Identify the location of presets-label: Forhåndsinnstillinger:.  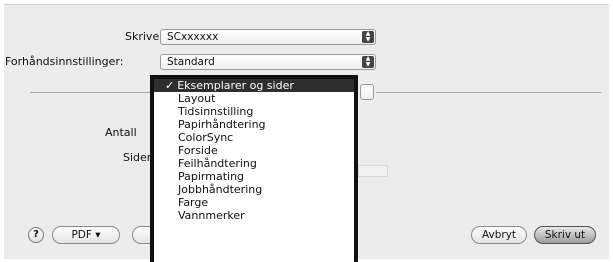
(64, 61).